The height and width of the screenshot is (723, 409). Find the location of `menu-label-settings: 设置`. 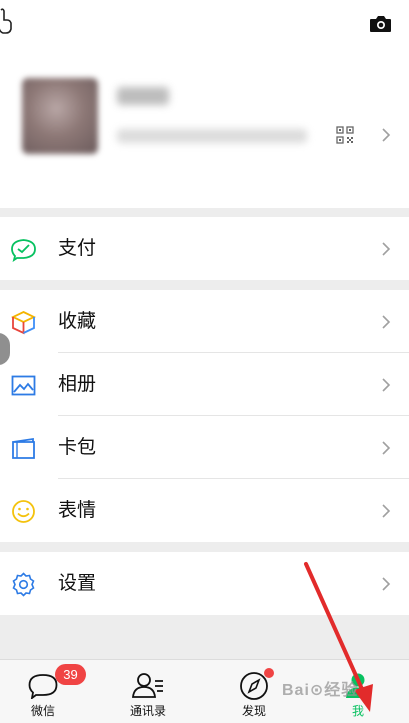

menu-label-settings: 设置 is located at coordinates (77, 583).